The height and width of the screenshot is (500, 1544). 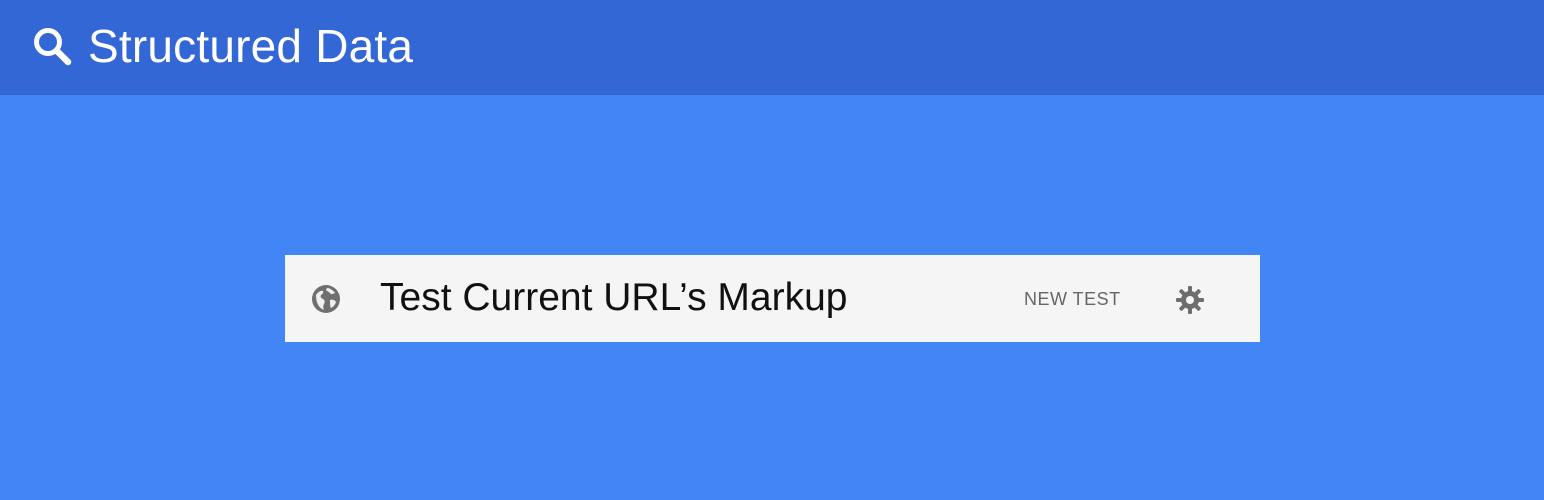 I want to click on test-current-url-label: Test Current URL’s Markup, so click(x=614, y=297).